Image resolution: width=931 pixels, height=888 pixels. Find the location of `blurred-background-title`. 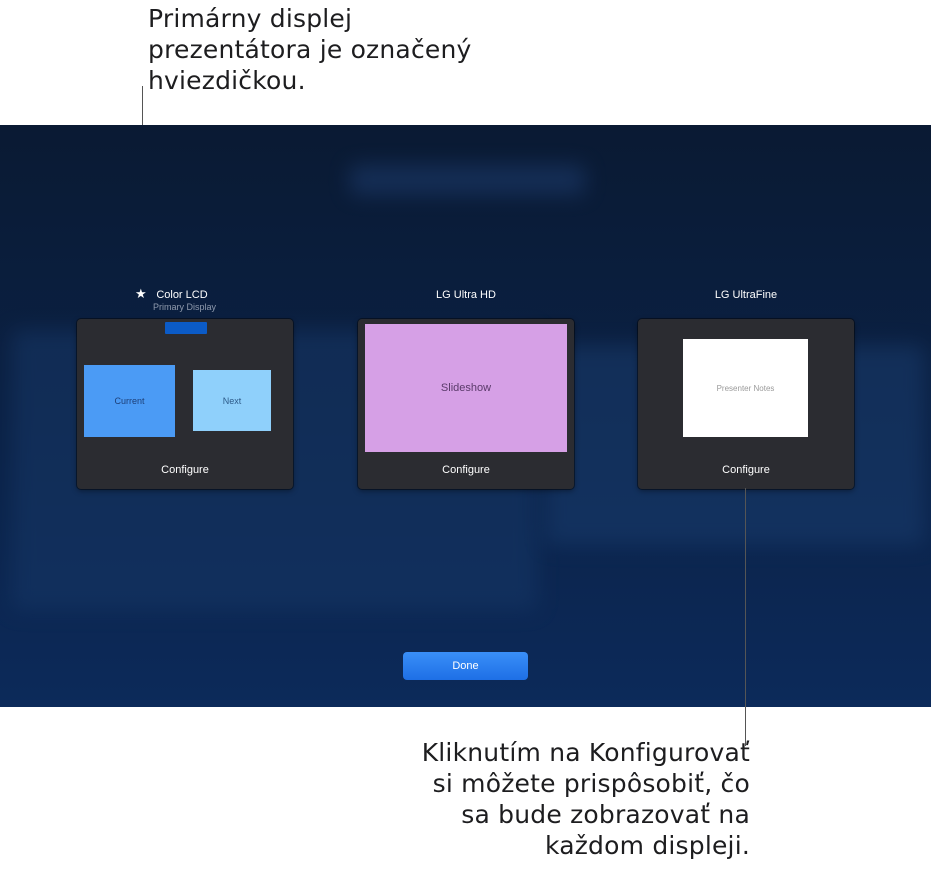

blurred-background-title is located at coordinates (467, 180).